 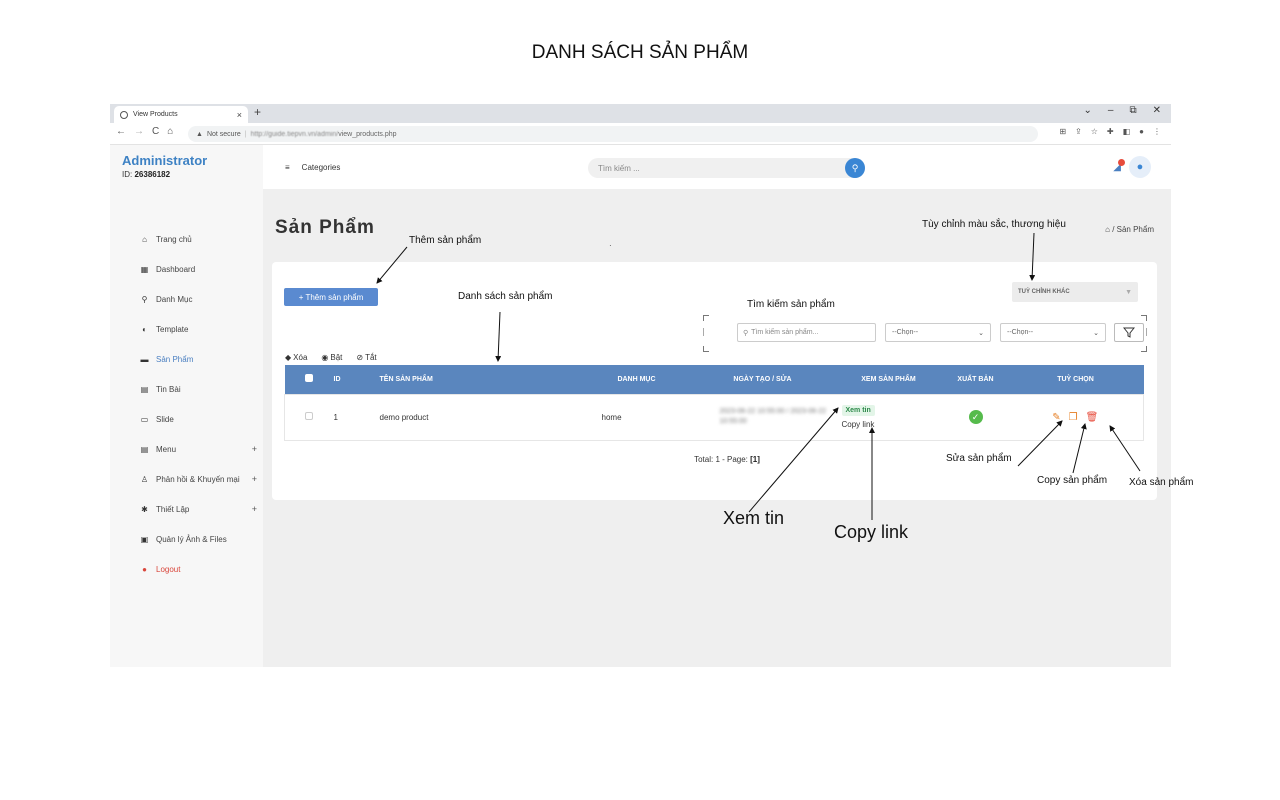 What do you see at coordinates (195, 449) in the screenshot?
I see `sidebar-item-menu: ▤ Menu +` at bounding box center [195, 449].